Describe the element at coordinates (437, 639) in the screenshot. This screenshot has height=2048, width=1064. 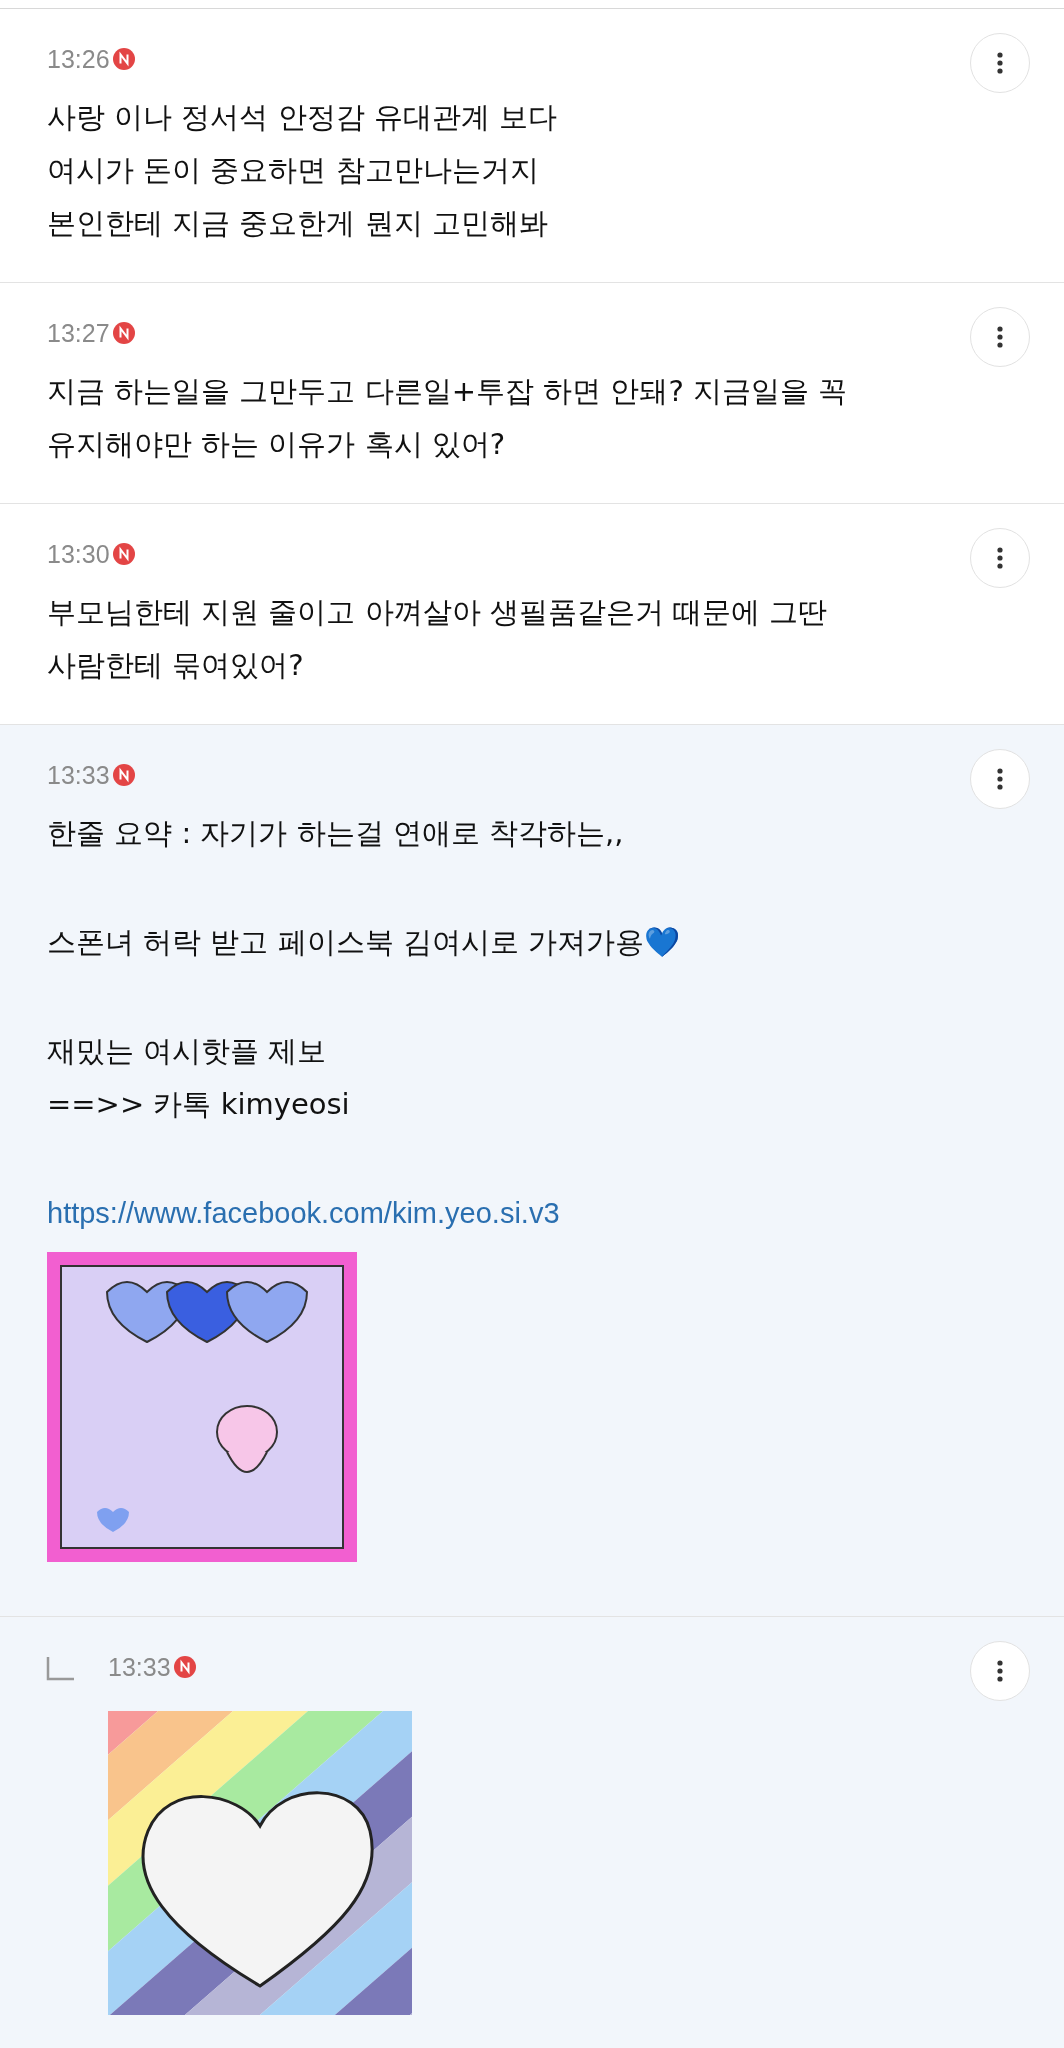
I see `comment-text: 부모님한테 지원 줄이고 아껴살아 생필품같은거 때문에 그딴 사람한테 묶여있어?` at that location.